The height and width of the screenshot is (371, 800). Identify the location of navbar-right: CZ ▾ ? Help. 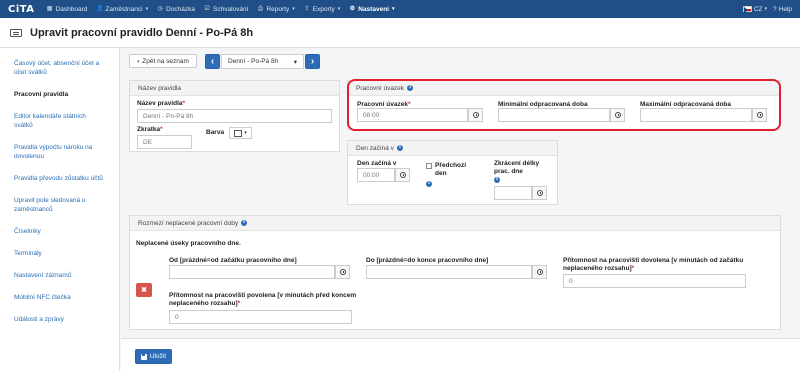
(767, 9).